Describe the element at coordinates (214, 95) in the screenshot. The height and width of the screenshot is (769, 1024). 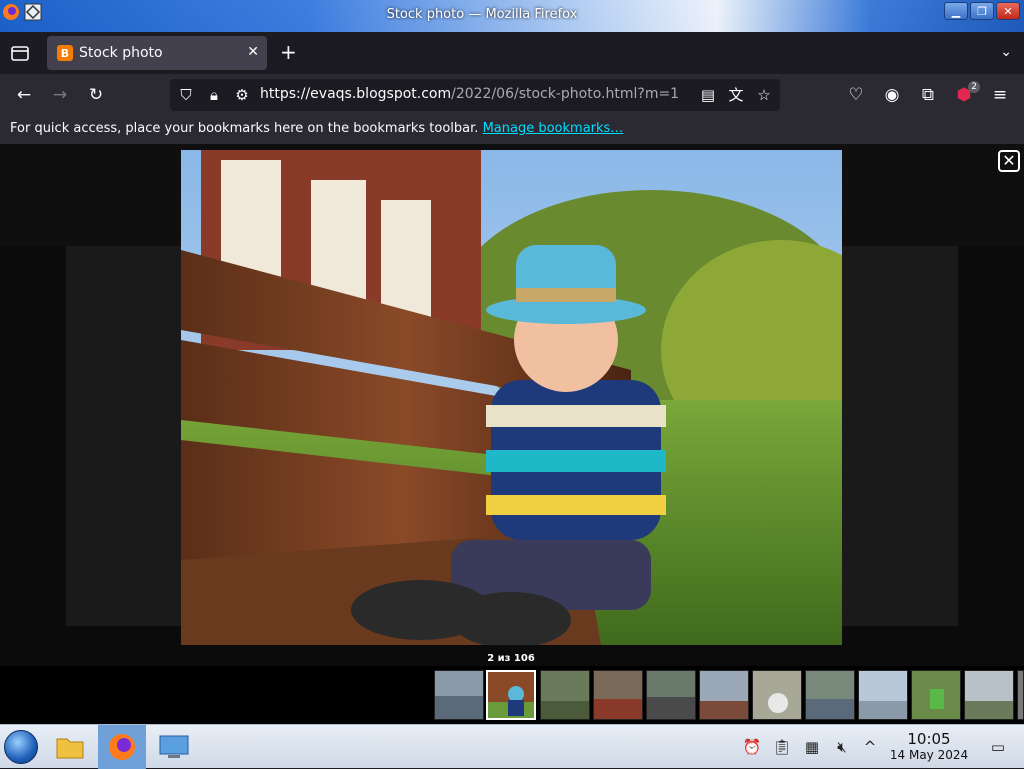
I see `lock-icon: 🔒︎` at that location.